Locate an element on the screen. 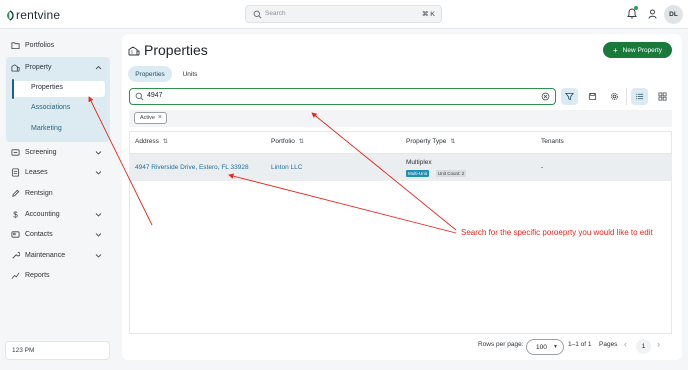 The image size is (688, 370). clear-icon is located at coordinates (545, 96).